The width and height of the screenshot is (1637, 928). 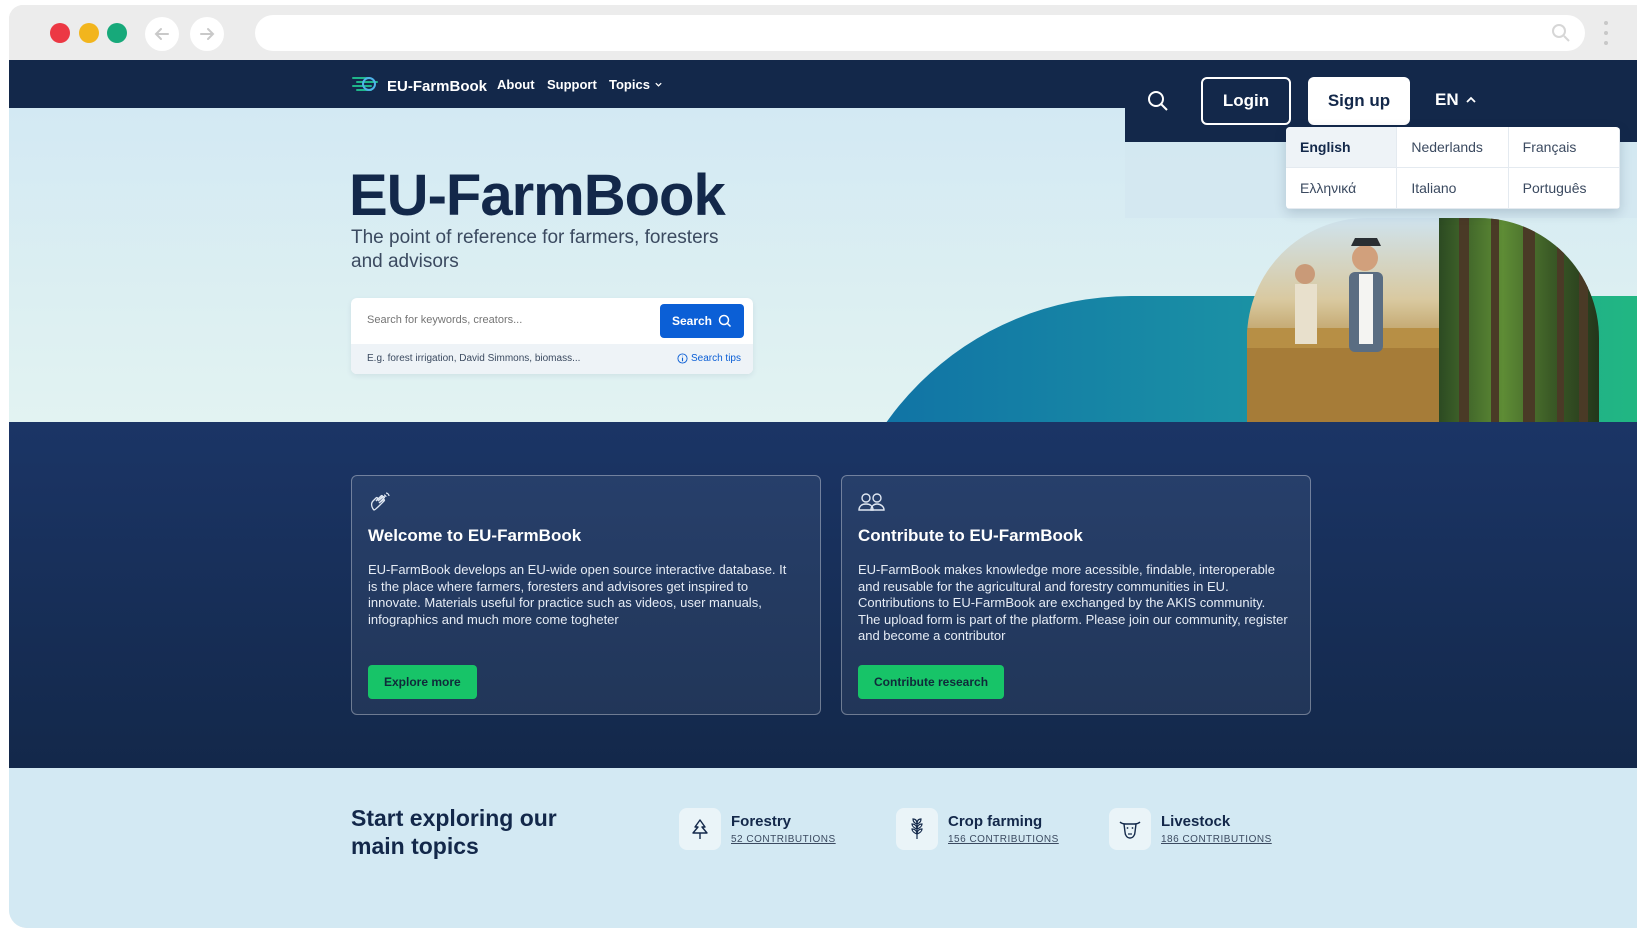 What do you see at coordinates (475, 535) in the screenshot?
I see `welcome-card-title: Welcome to EU-FarmBook` at bounding box center [475, 535].